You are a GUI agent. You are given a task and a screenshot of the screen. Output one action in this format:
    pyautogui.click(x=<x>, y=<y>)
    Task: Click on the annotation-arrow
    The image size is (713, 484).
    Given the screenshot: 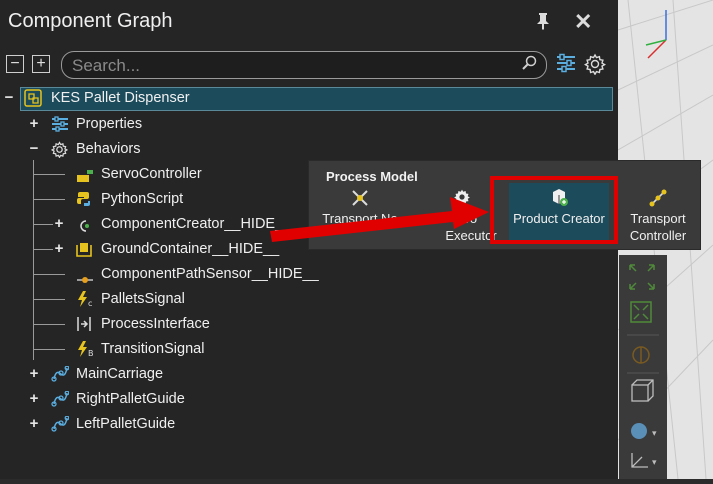 What is the action you would take?
    pyautogui.click(x=379, y=219)
    